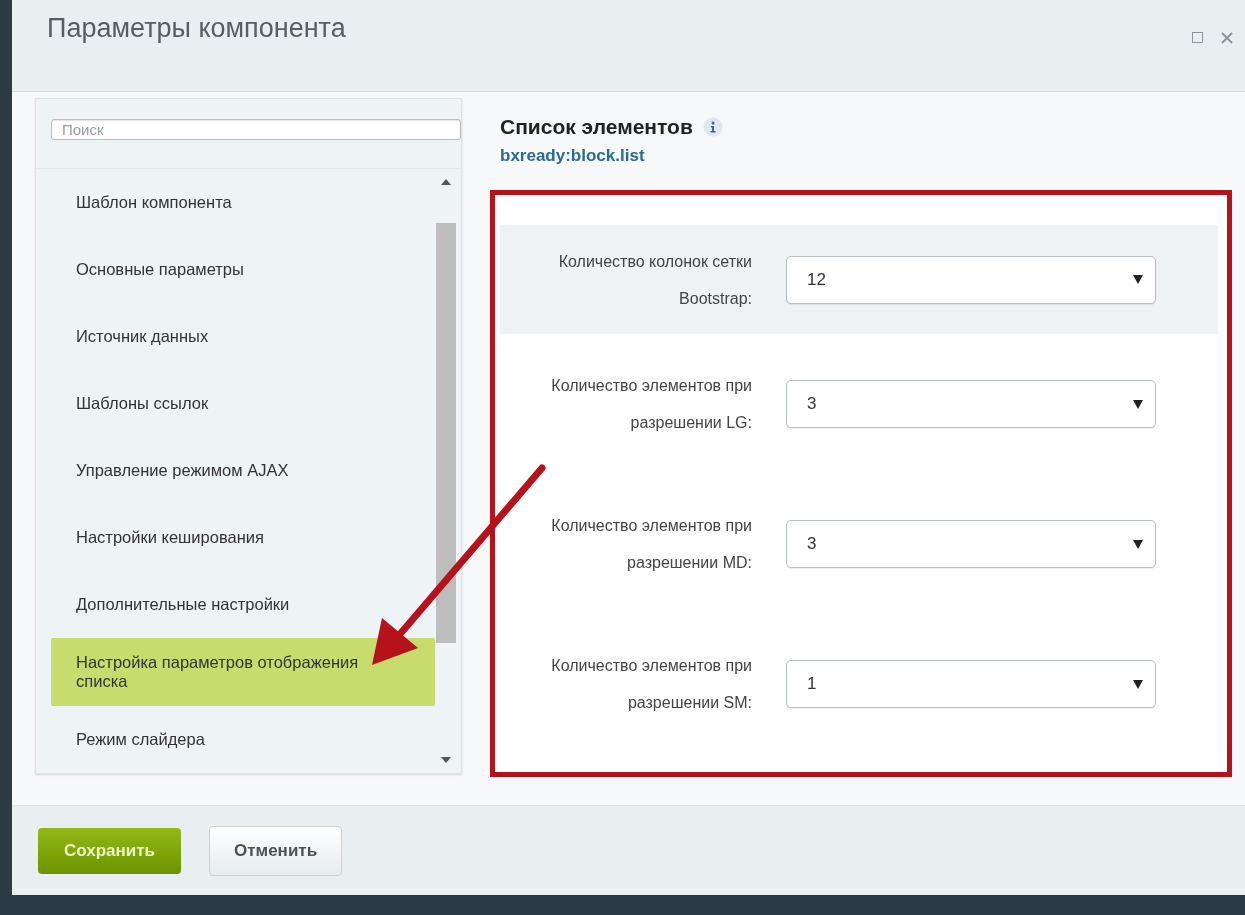 Image resolution: width=1245 pixels, height=915 pixels. Describe the element at coordinates (654, 280) in the screenshot. I see `field-label: Количество колонок сетки Bootstrap:` at that location.